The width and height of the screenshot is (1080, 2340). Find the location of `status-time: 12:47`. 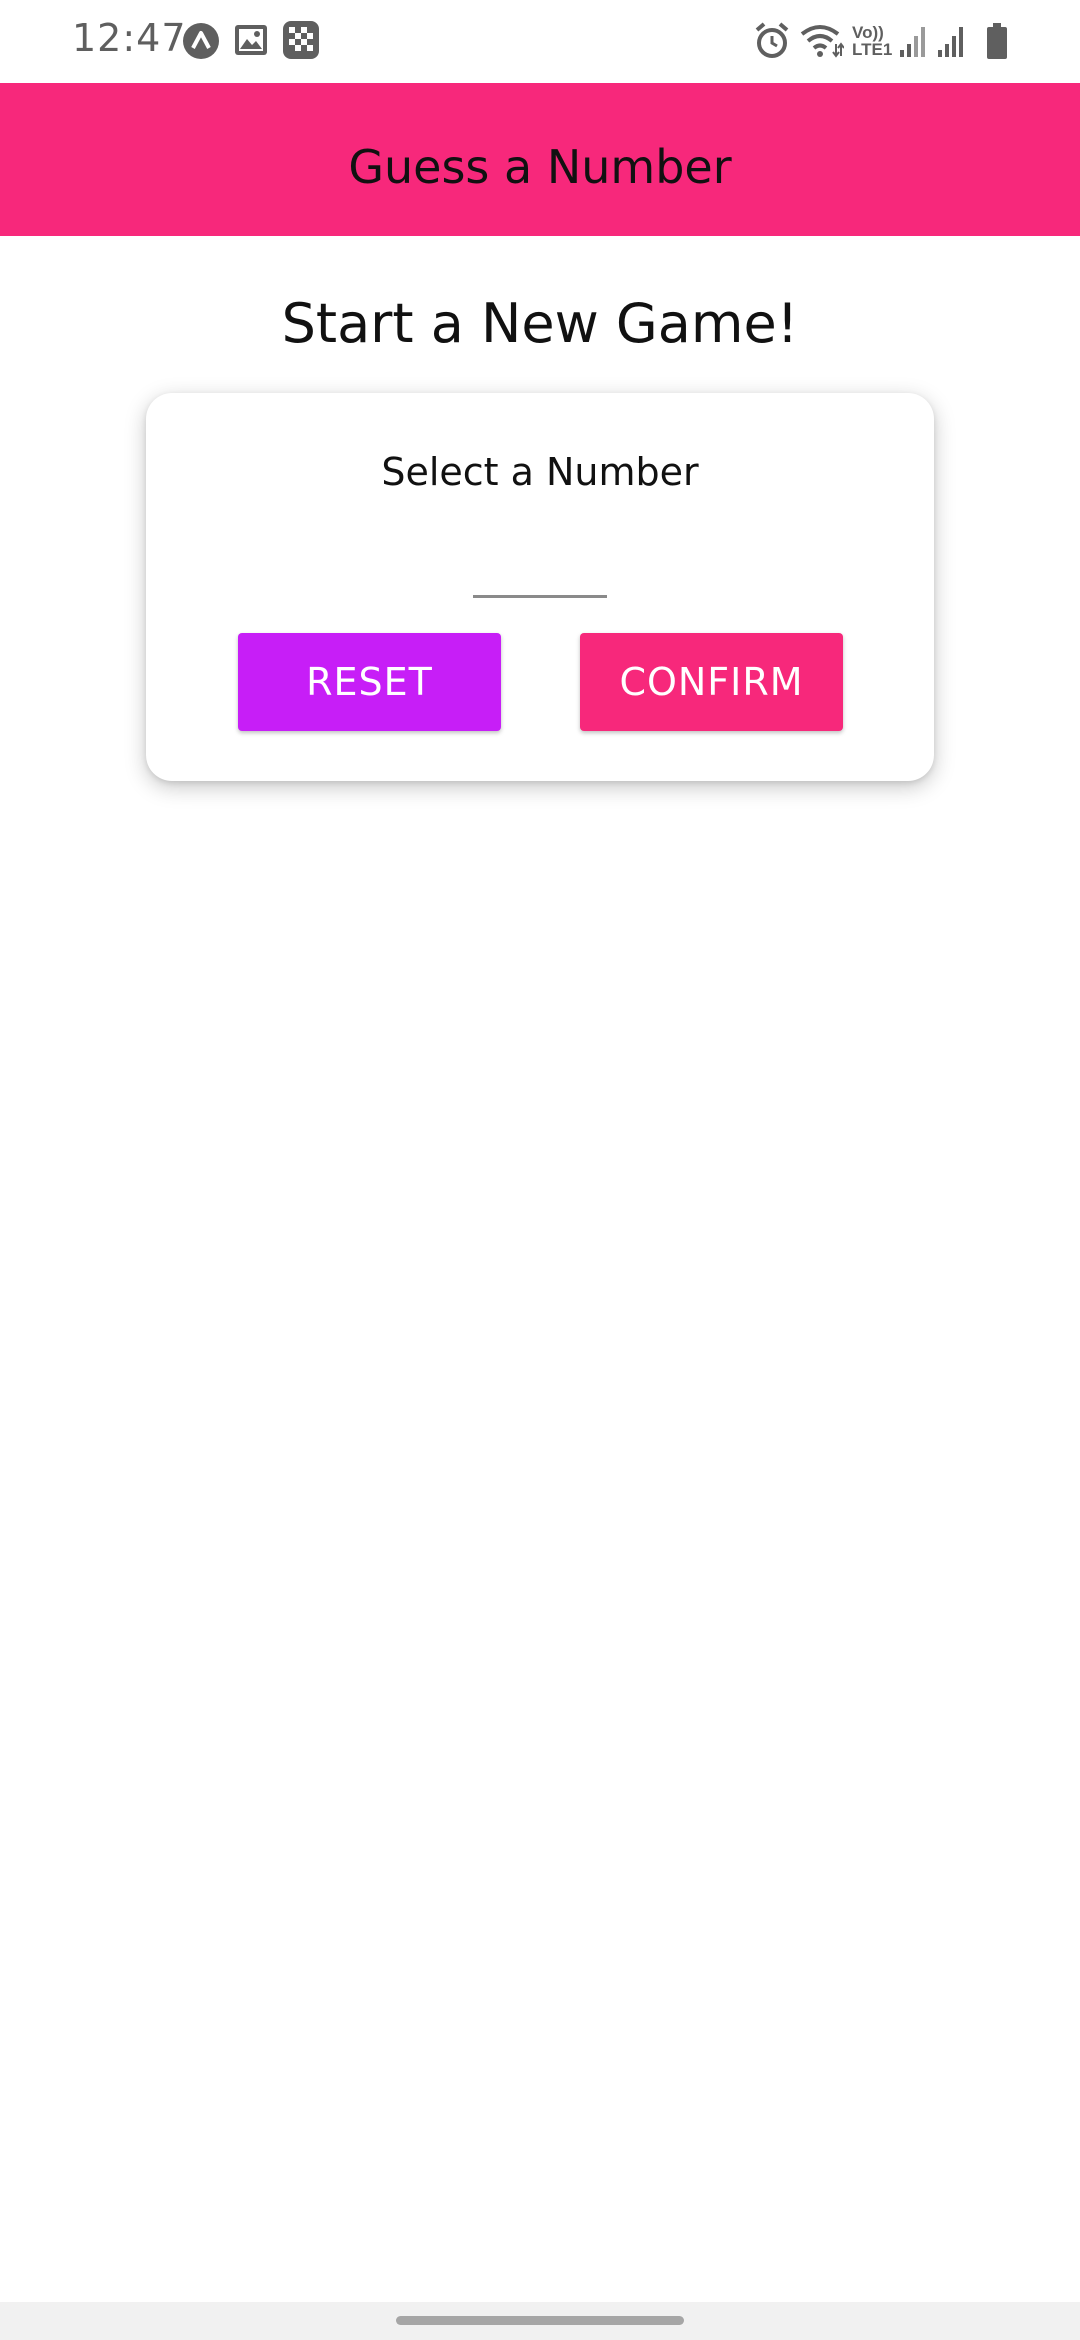

status-time: 12:47 is located at coordinates (129, 38).